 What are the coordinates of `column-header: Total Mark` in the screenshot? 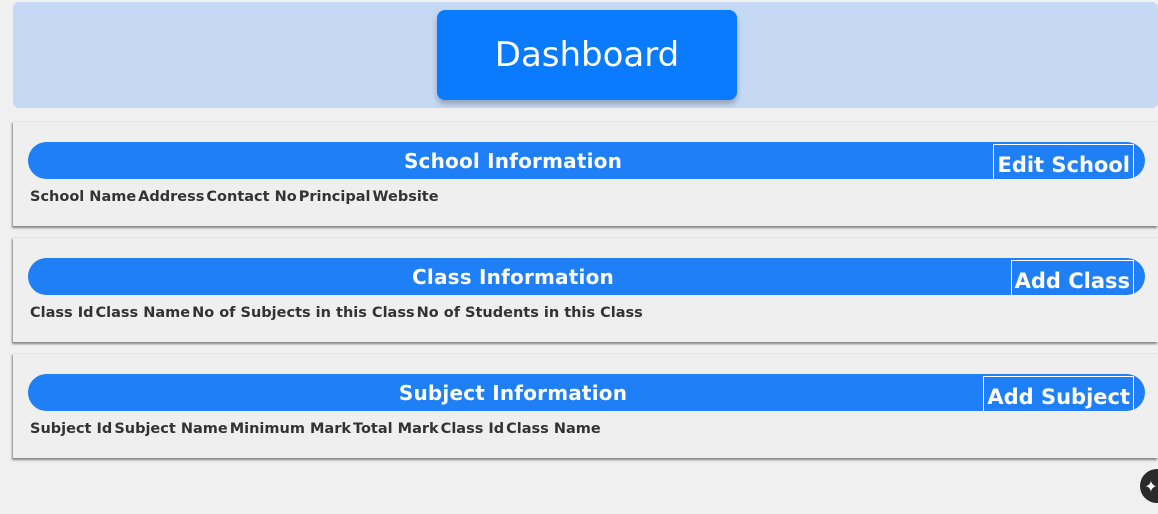 It's located at (396, 429).